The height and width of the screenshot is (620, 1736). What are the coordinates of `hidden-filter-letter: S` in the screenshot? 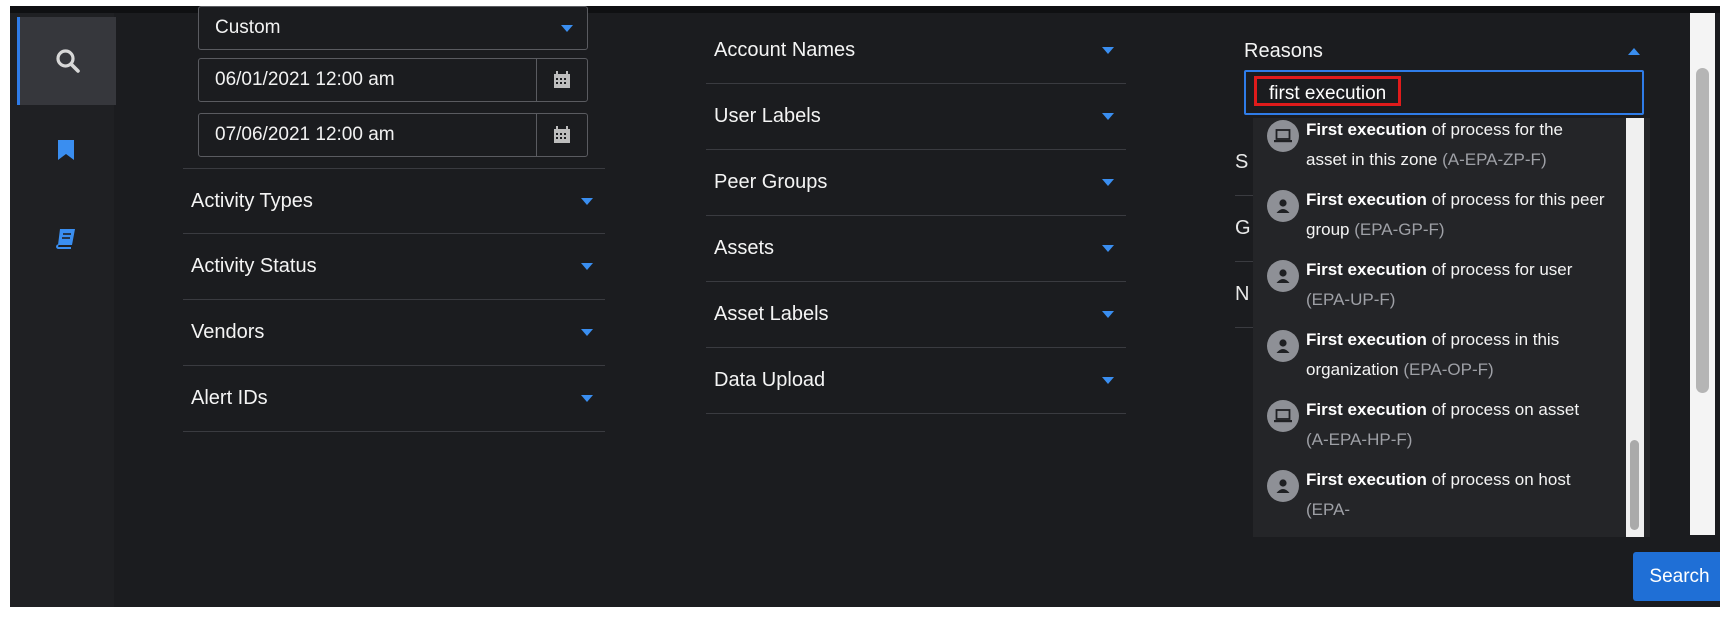 It's located at (1242, 161).